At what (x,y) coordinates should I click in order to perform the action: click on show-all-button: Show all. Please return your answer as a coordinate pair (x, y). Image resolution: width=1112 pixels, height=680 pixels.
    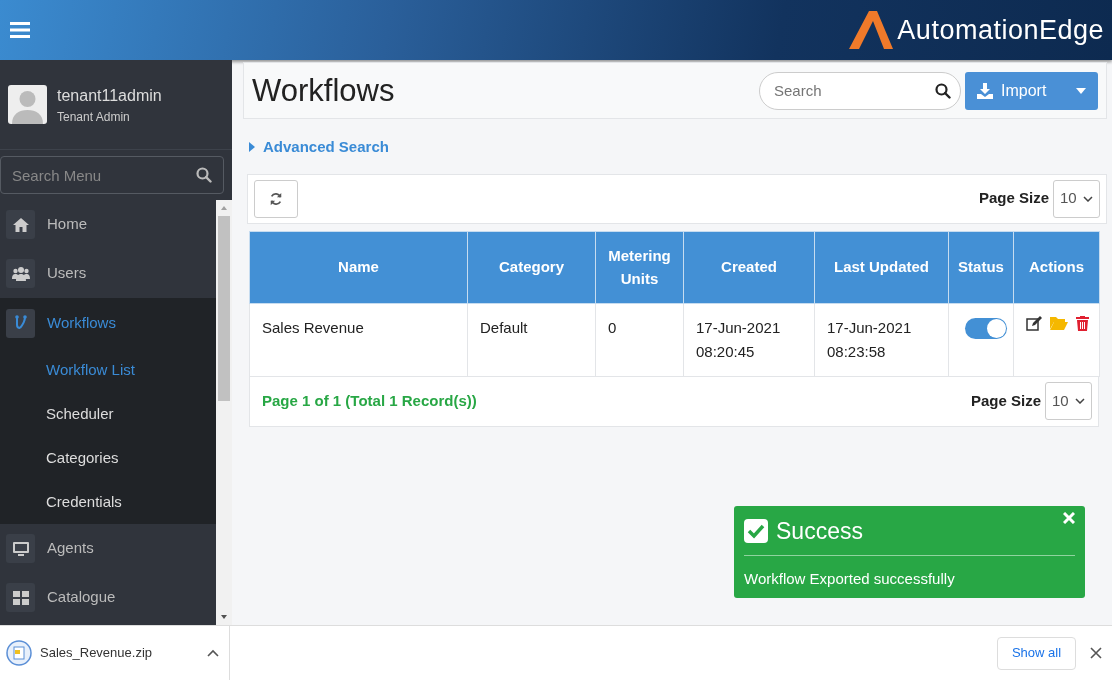
    Looking at the image, I should click on (1036, 653).